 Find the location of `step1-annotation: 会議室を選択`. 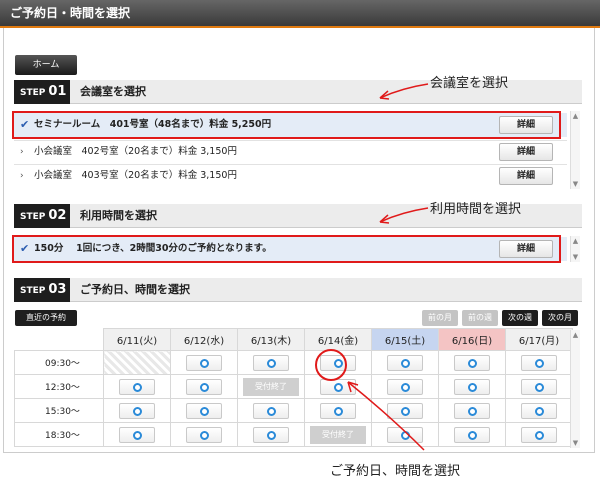

step1-annotation: 会議室を選択 is located at coordinates (469, 83).